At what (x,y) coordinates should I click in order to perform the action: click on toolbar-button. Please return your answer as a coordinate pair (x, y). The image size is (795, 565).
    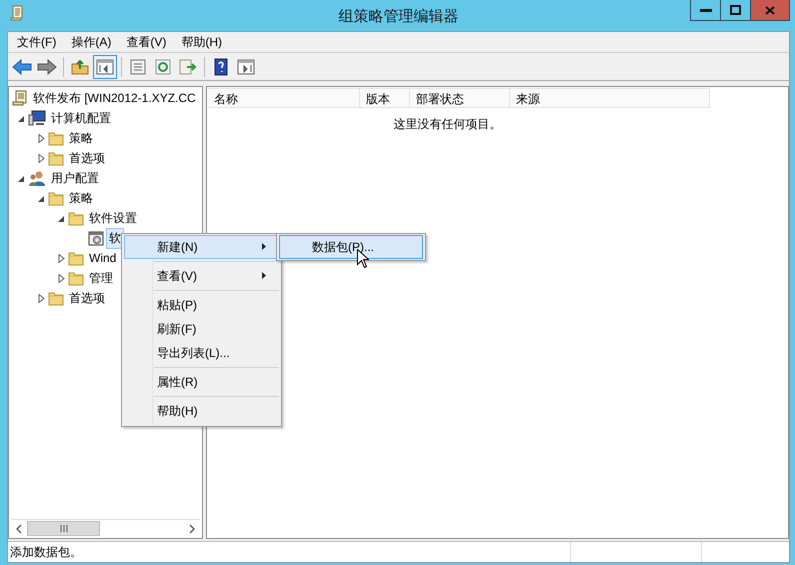
    Looking at the image, I should click on (105, 66).